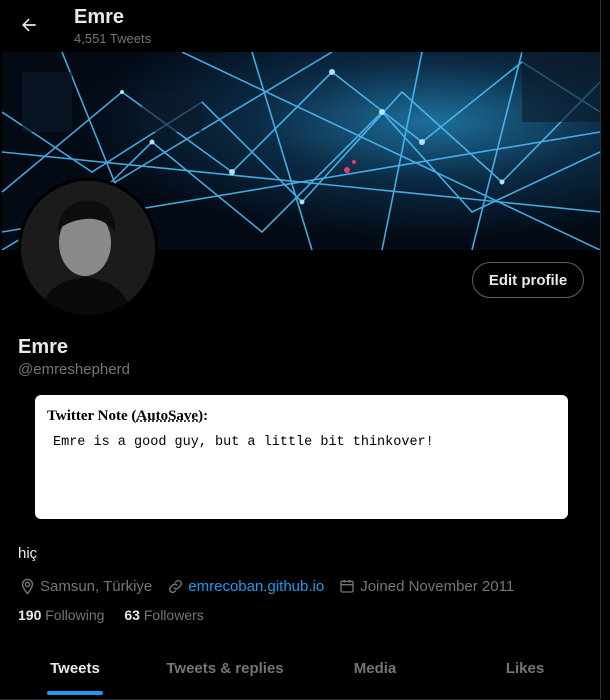 The image size is (610, 700). Describe the element at coordinates (132, 615) in the screenshot. I see `followers-count: 63` at that location.